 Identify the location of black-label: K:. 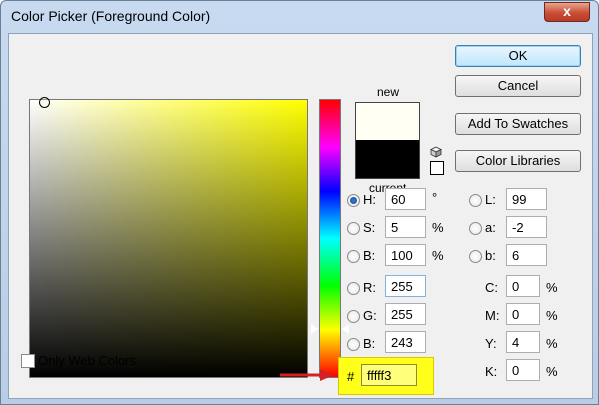
(491, 371).